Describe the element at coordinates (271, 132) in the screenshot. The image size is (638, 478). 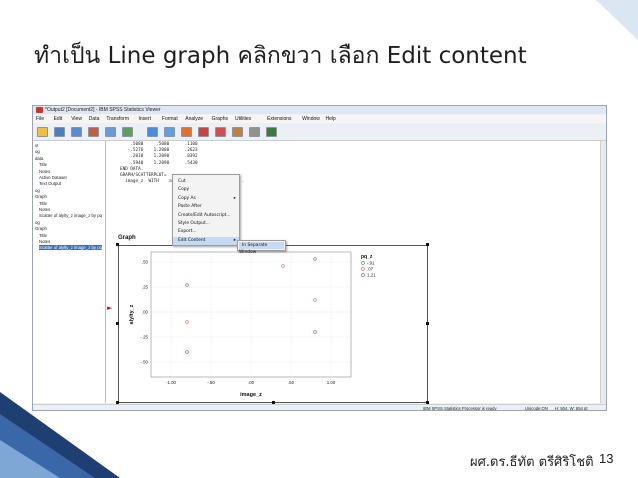
I see `show-all-icon` at that location.